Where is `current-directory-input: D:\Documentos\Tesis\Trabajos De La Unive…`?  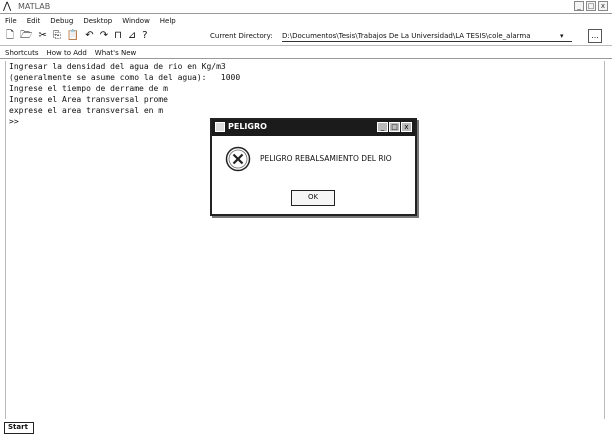
current-directory-input: D:\Documentos\Tesis\Trabajos De La Unive… is located at coordinates (427, 36).